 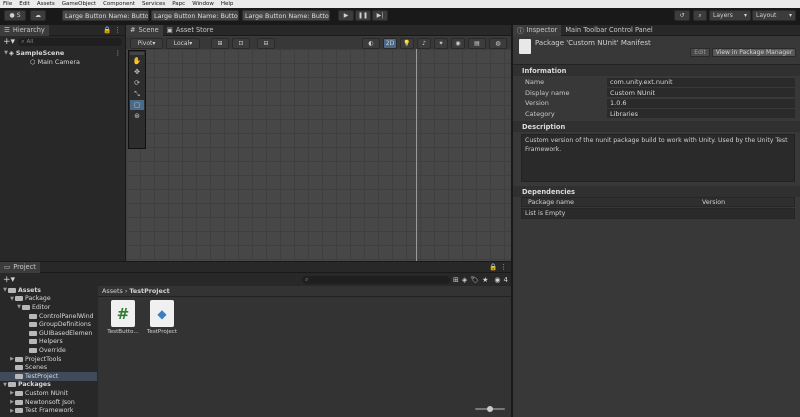 I want to click on menu-services: Services, so click(x=153, y=4).